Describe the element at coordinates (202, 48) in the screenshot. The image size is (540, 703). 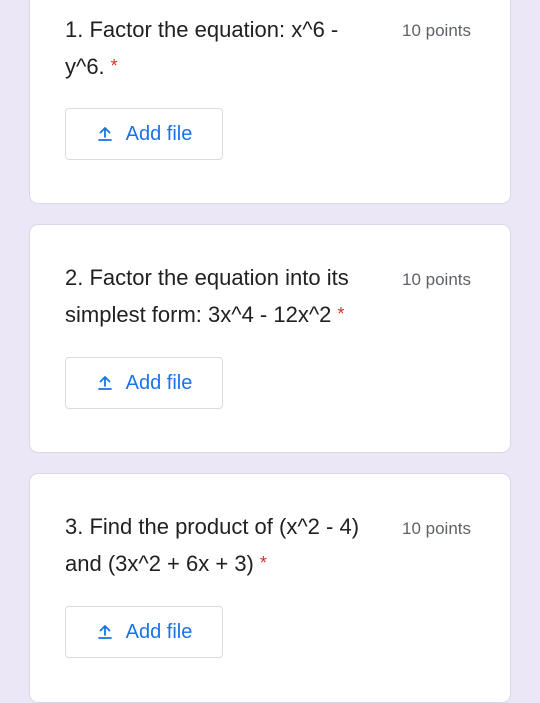
I see `question-text: 1. Factor the equation: x^6 - y^6.` at that location.